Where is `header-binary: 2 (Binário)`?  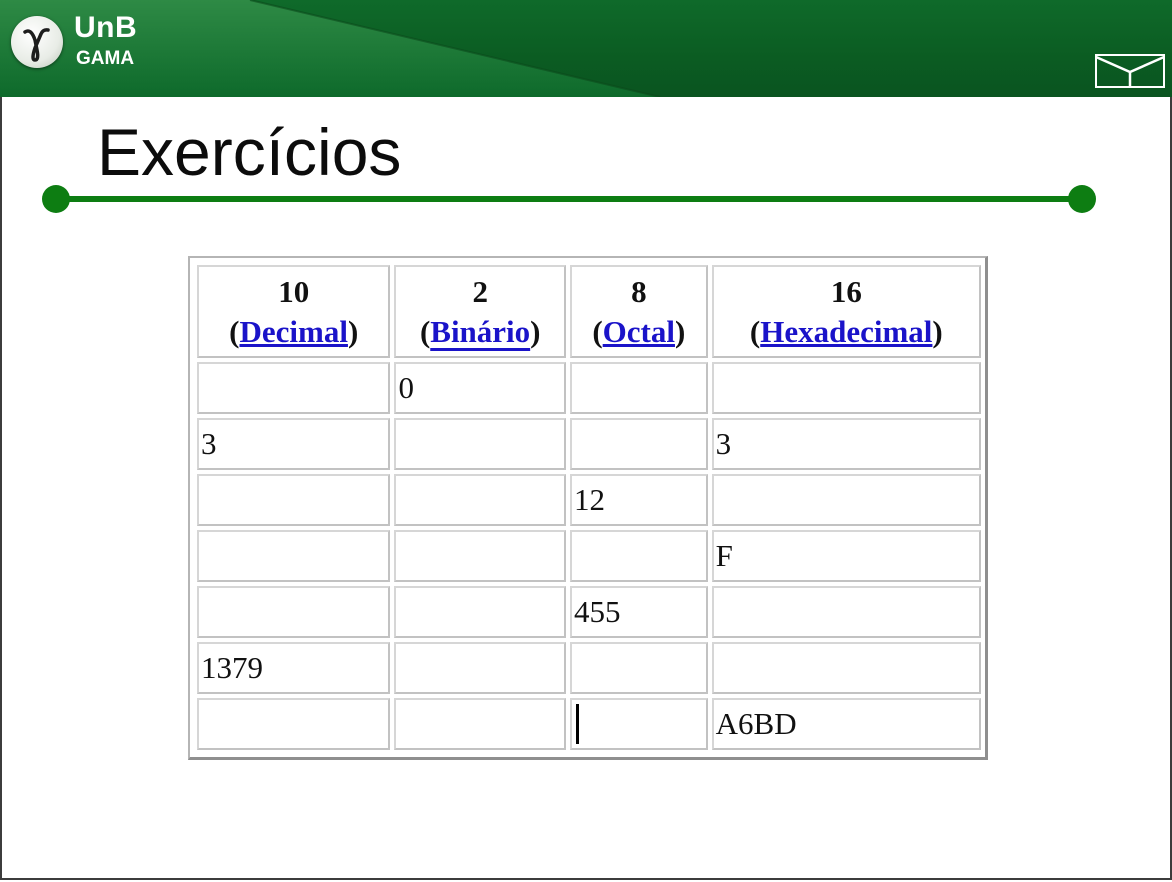 header-binary: 2 (Binário) is located at coordinates (480, 311).